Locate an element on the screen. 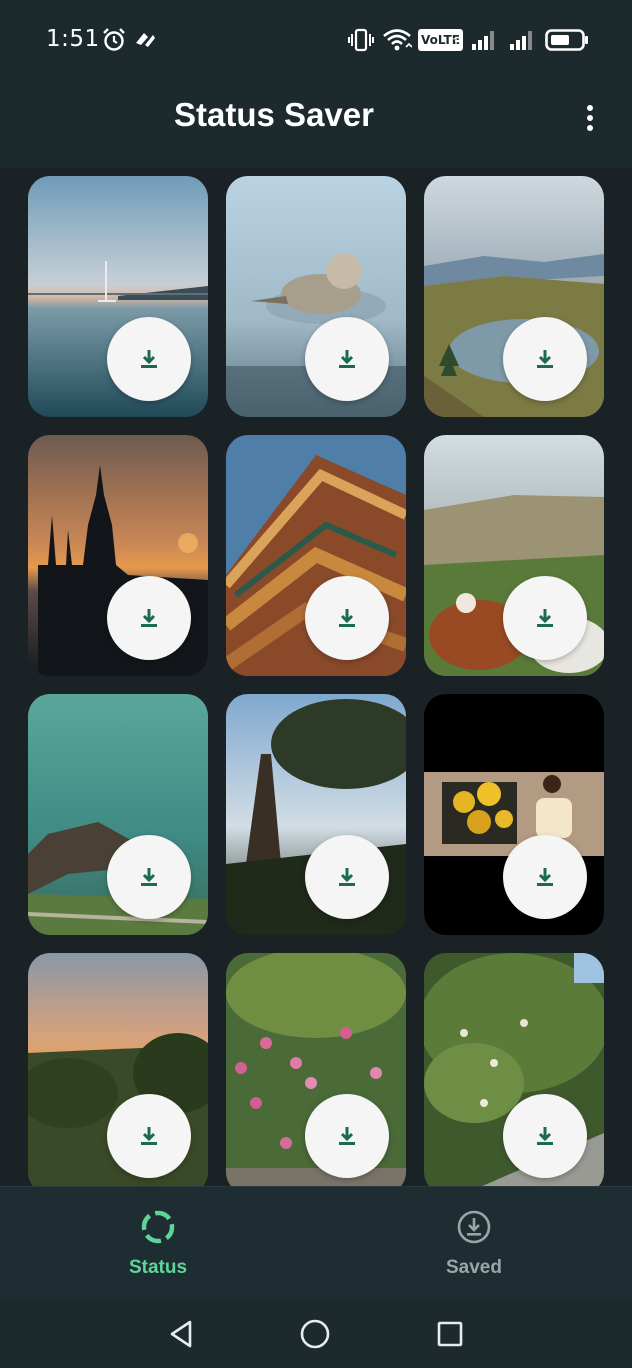 Image resolution: width=632 pixels, height=1368 pixels. alarm-icon is located at coordinates (114, 39).